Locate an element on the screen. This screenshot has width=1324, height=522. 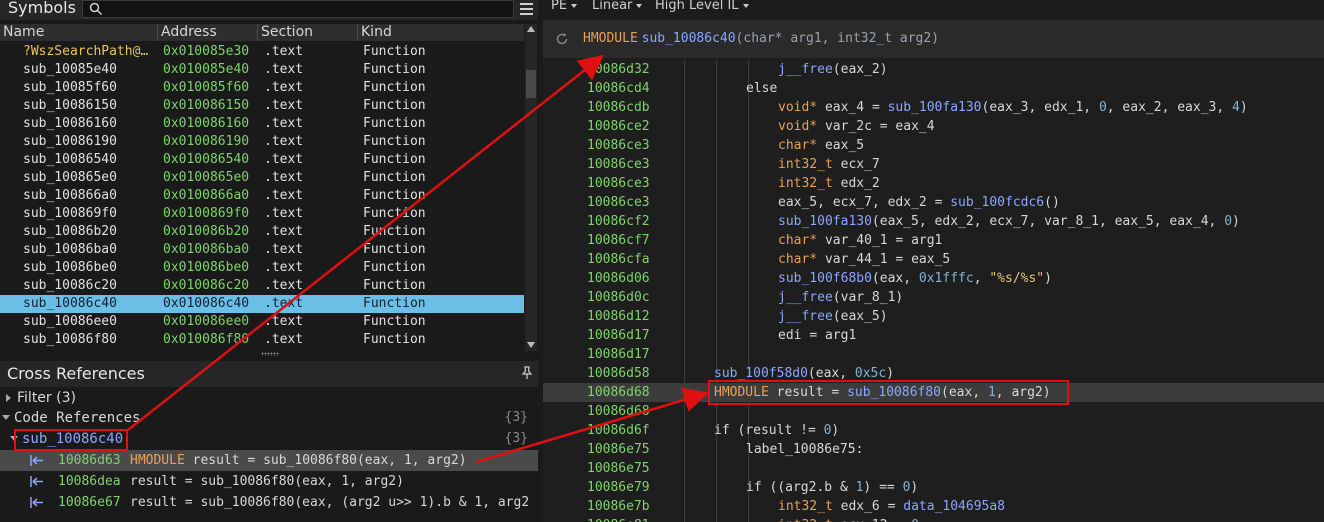
symbol-row: ?WszSearchPath@… 0x010085e30 .text Function is located at coordinates (262, 52).